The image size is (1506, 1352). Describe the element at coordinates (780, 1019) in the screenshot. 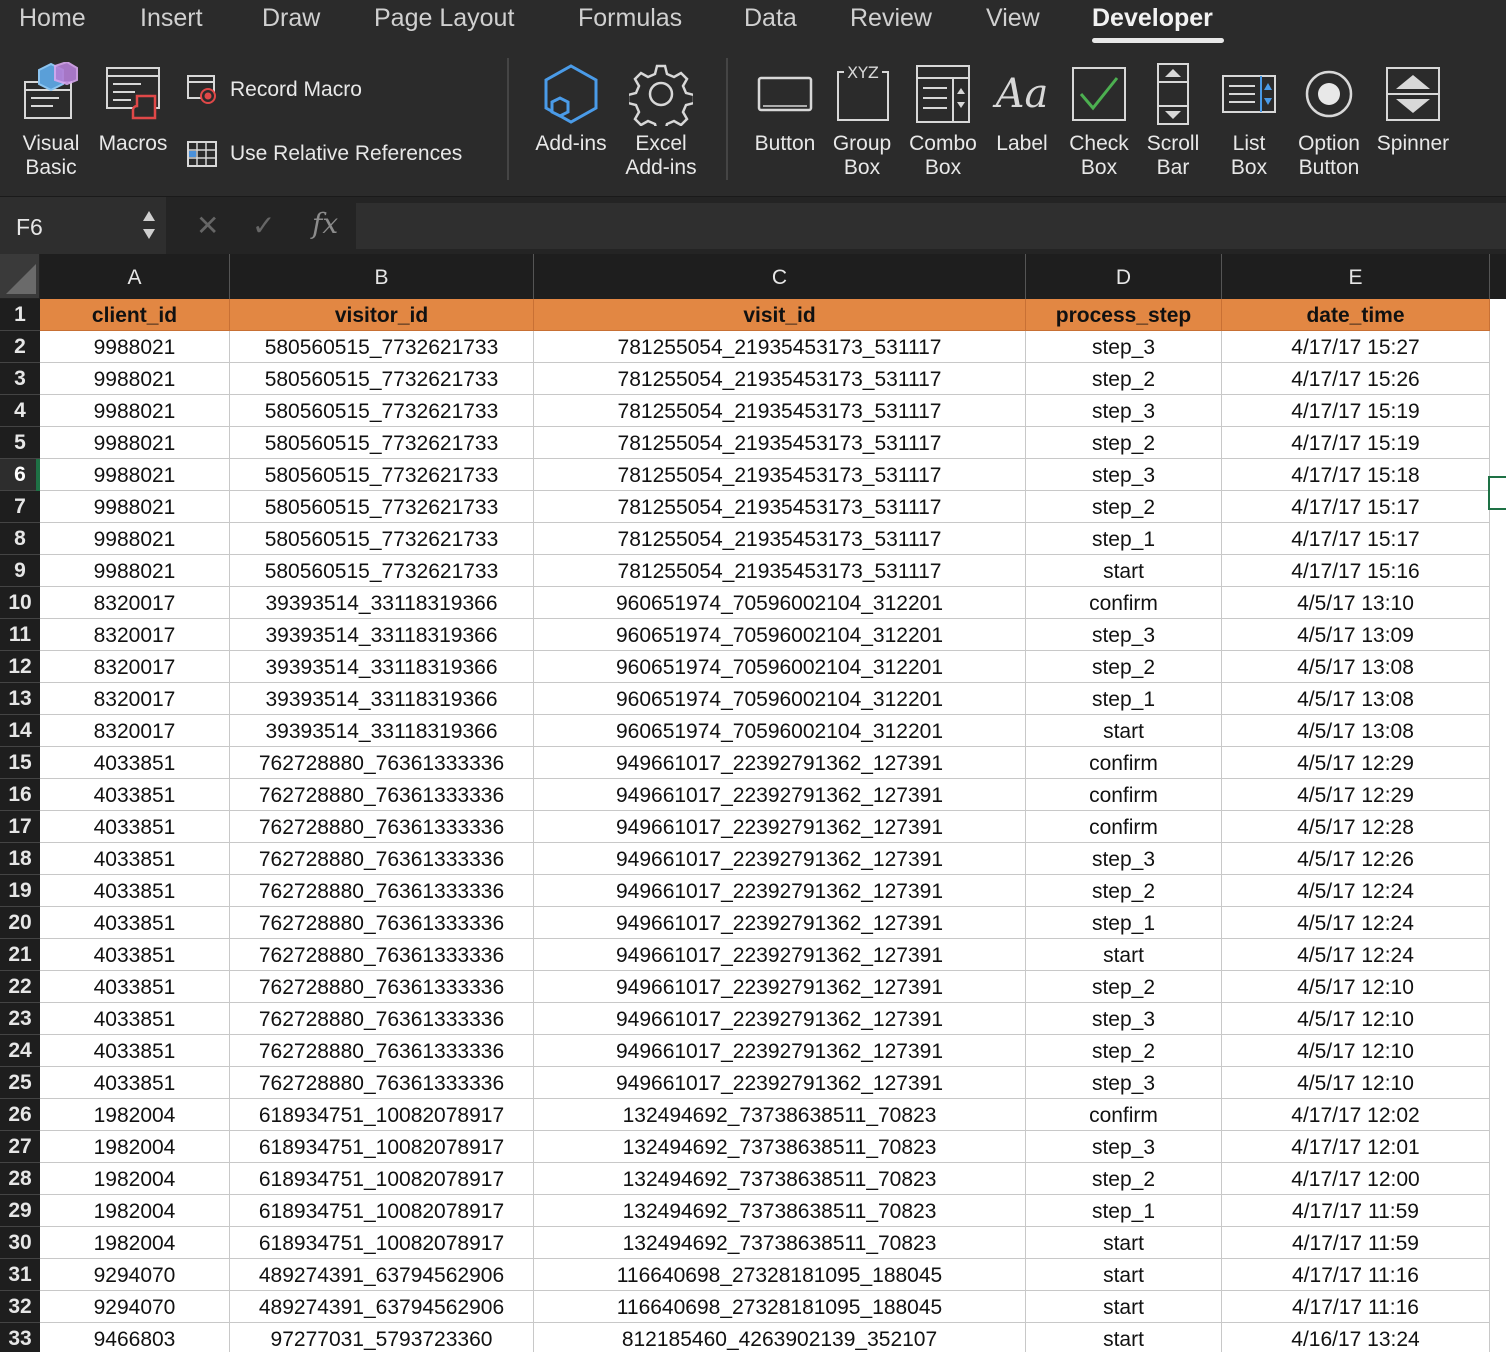

I see `cell-c23: 949661017_22392791362_127391` at that location.